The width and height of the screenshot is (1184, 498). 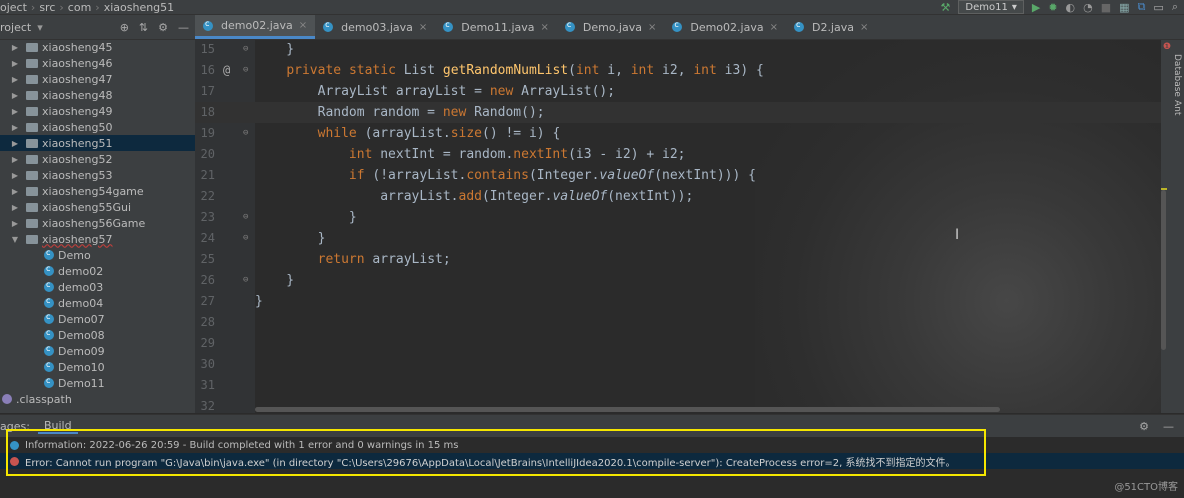 What do you see at coordinates (678, 385) in the screenshot?
I see `code-line: 31` at bounding box center [678, 385].